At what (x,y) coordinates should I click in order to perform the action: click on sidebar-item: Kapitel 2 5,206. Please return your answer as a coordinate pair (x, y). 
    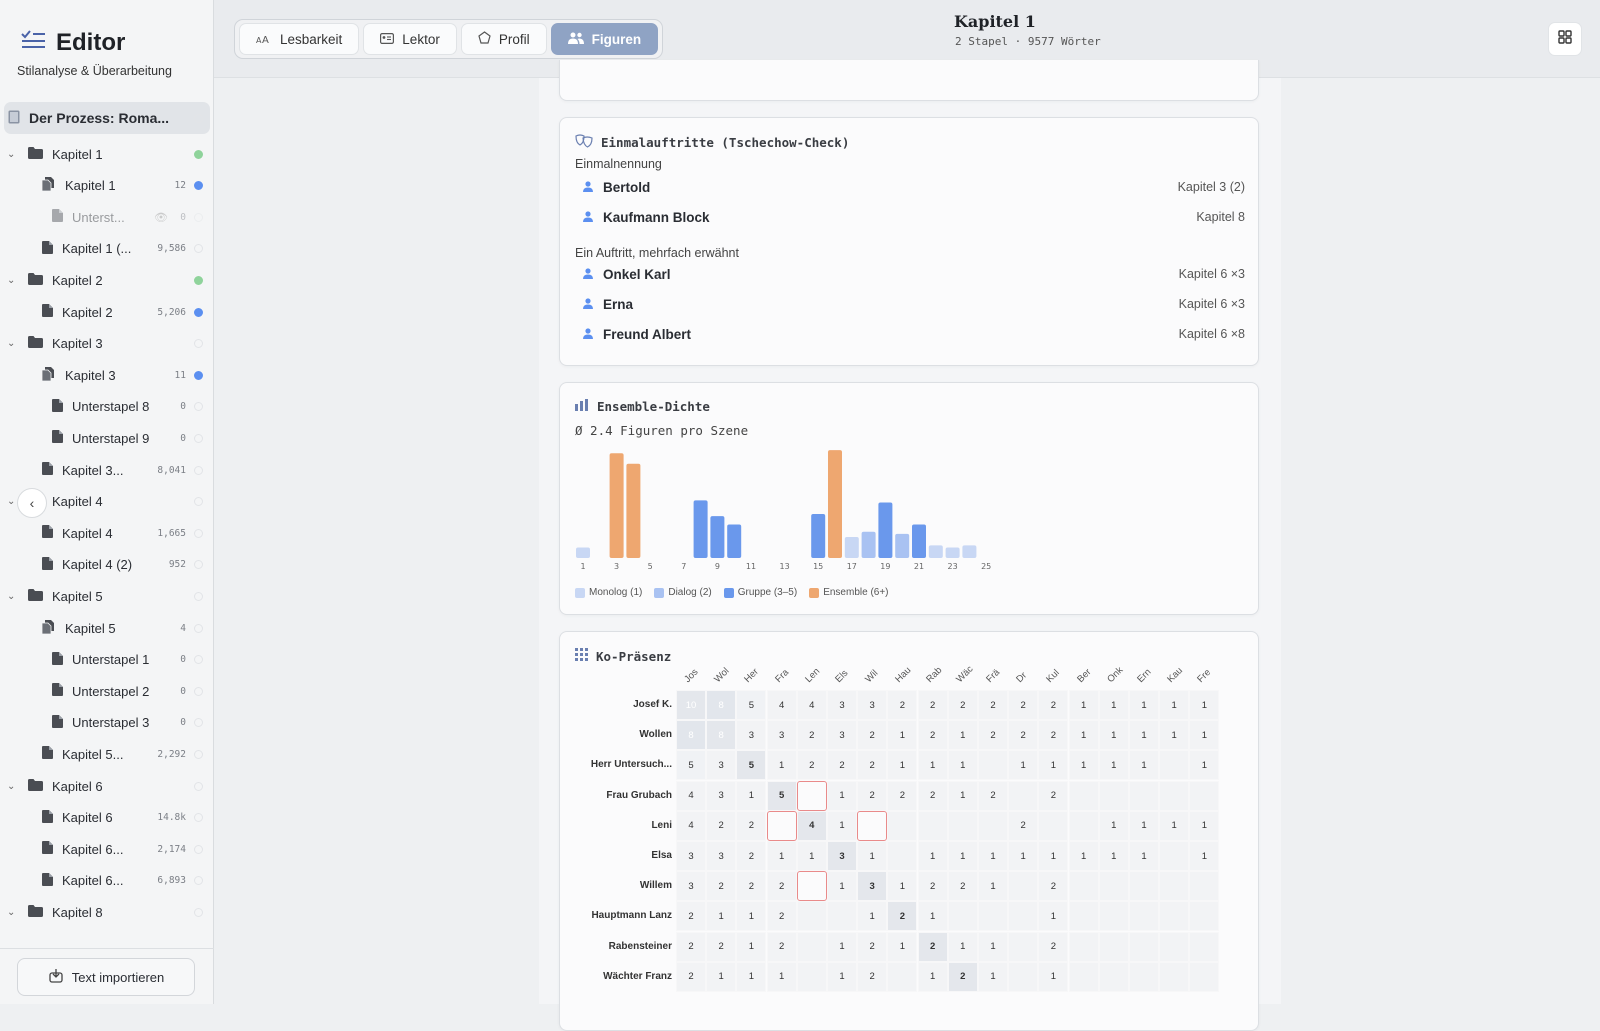
    Looking at the image, I should click on (107, 312).